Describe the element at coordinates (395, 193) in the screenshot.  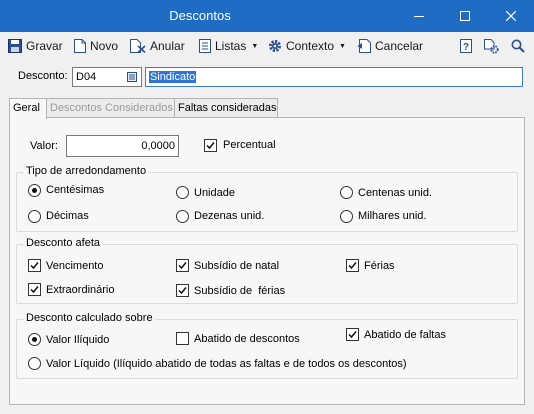
I see `rounding-option-label: Centenas unid.` at that location.